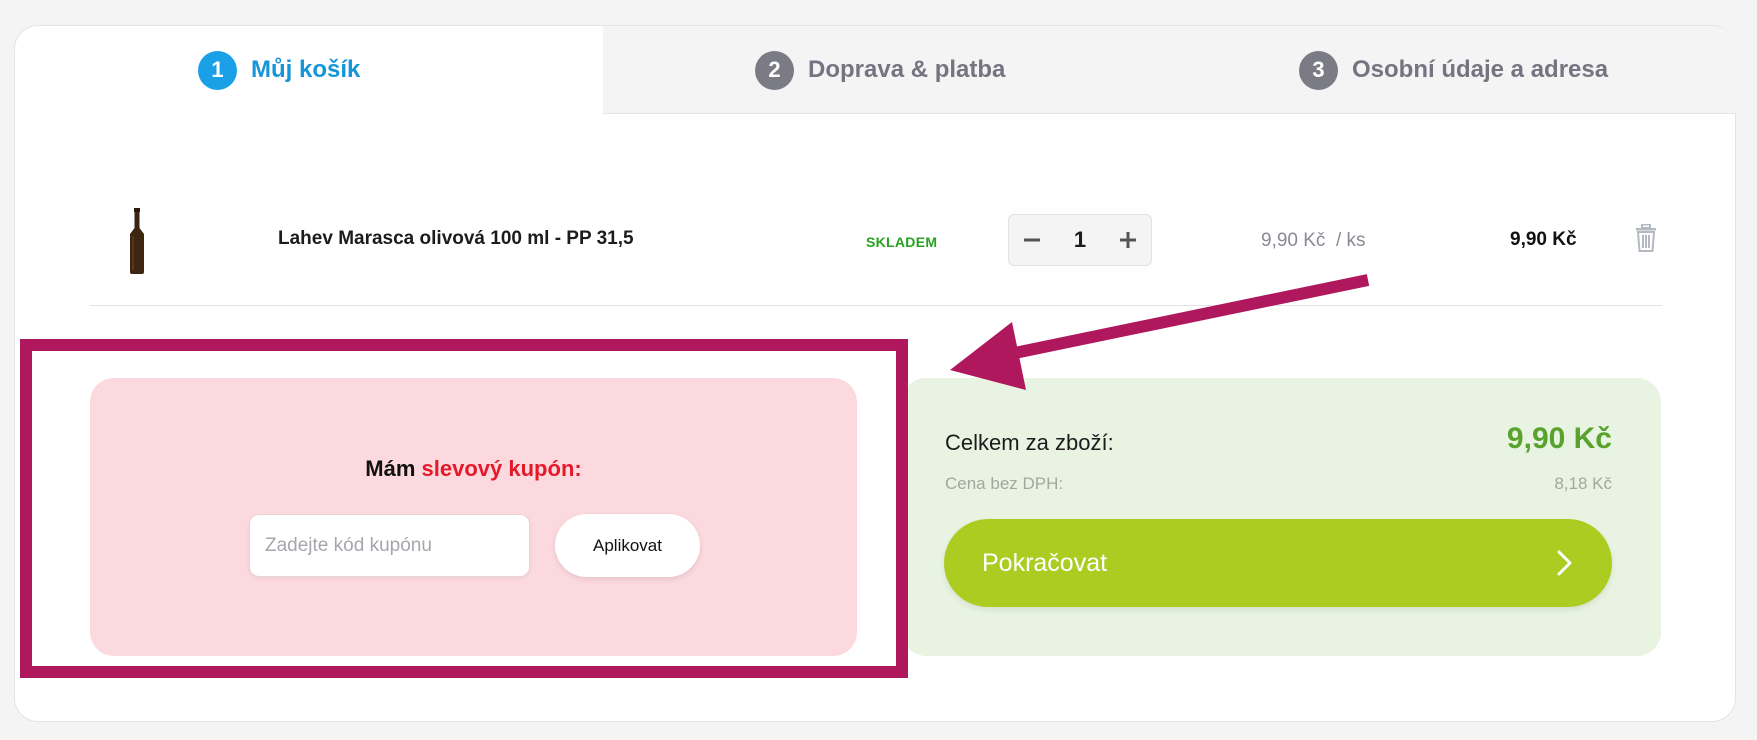 The height and width of the screenshot is (740, 1757). I want to click on coupon-title-highlight: slevový kupón:, so click(501, 468).